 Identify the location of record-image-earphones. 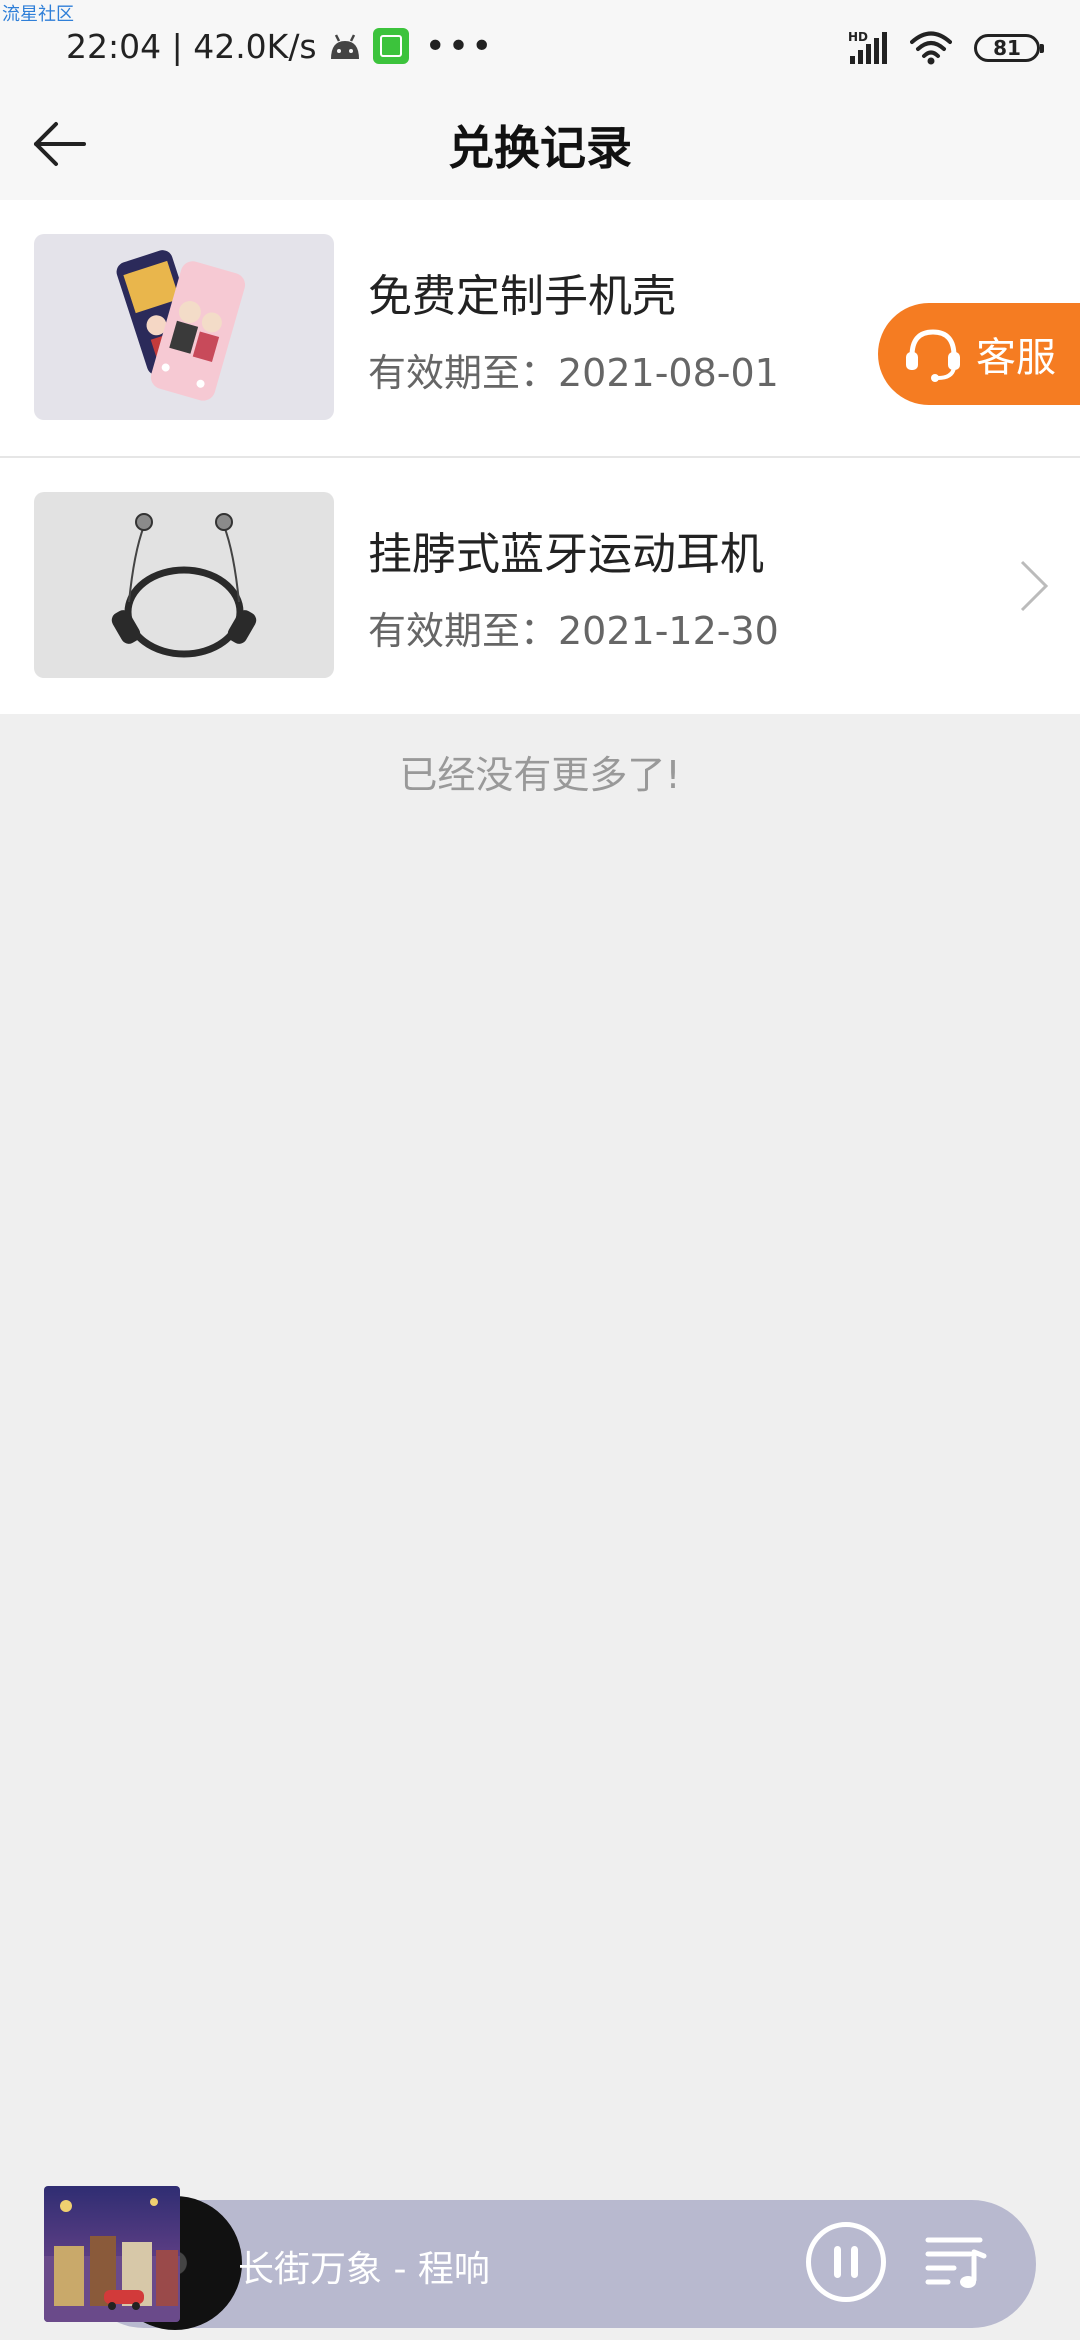
(184, 585).